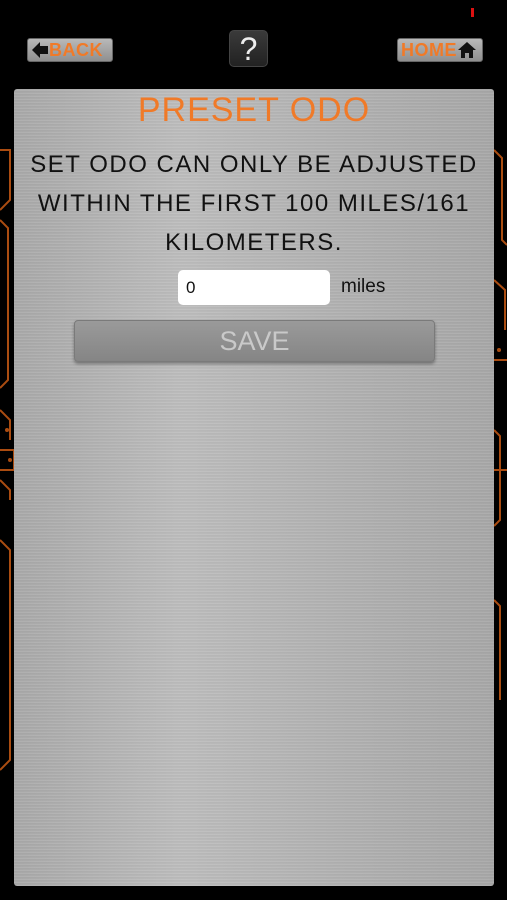 The height and width of the screenshot is (900, 507). I want to click on instruction-line-1: SET ODO CAN ONLY BE ADJUSTED, so click(254, 164).